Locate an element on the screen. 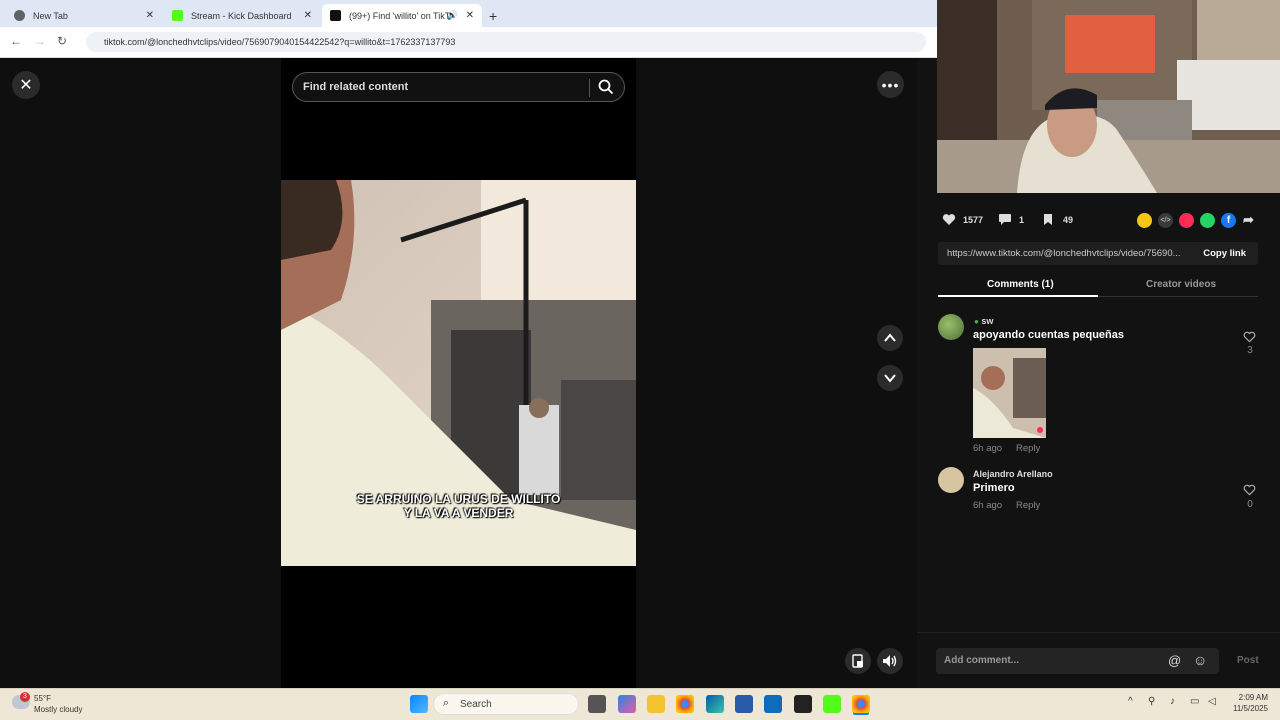  embed-icon: </> is located at coordinates (1165, 220).